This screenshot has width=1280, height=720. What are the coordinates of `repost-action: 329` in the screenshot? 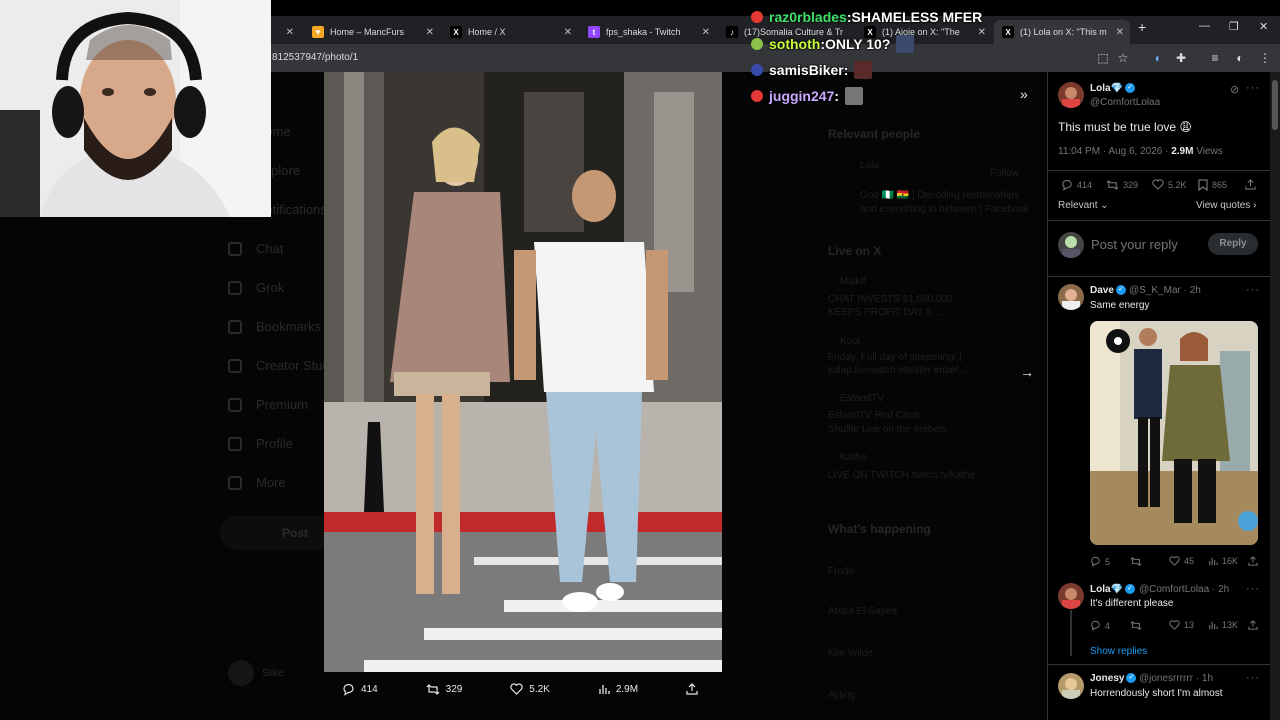 It's located at (444, 689).